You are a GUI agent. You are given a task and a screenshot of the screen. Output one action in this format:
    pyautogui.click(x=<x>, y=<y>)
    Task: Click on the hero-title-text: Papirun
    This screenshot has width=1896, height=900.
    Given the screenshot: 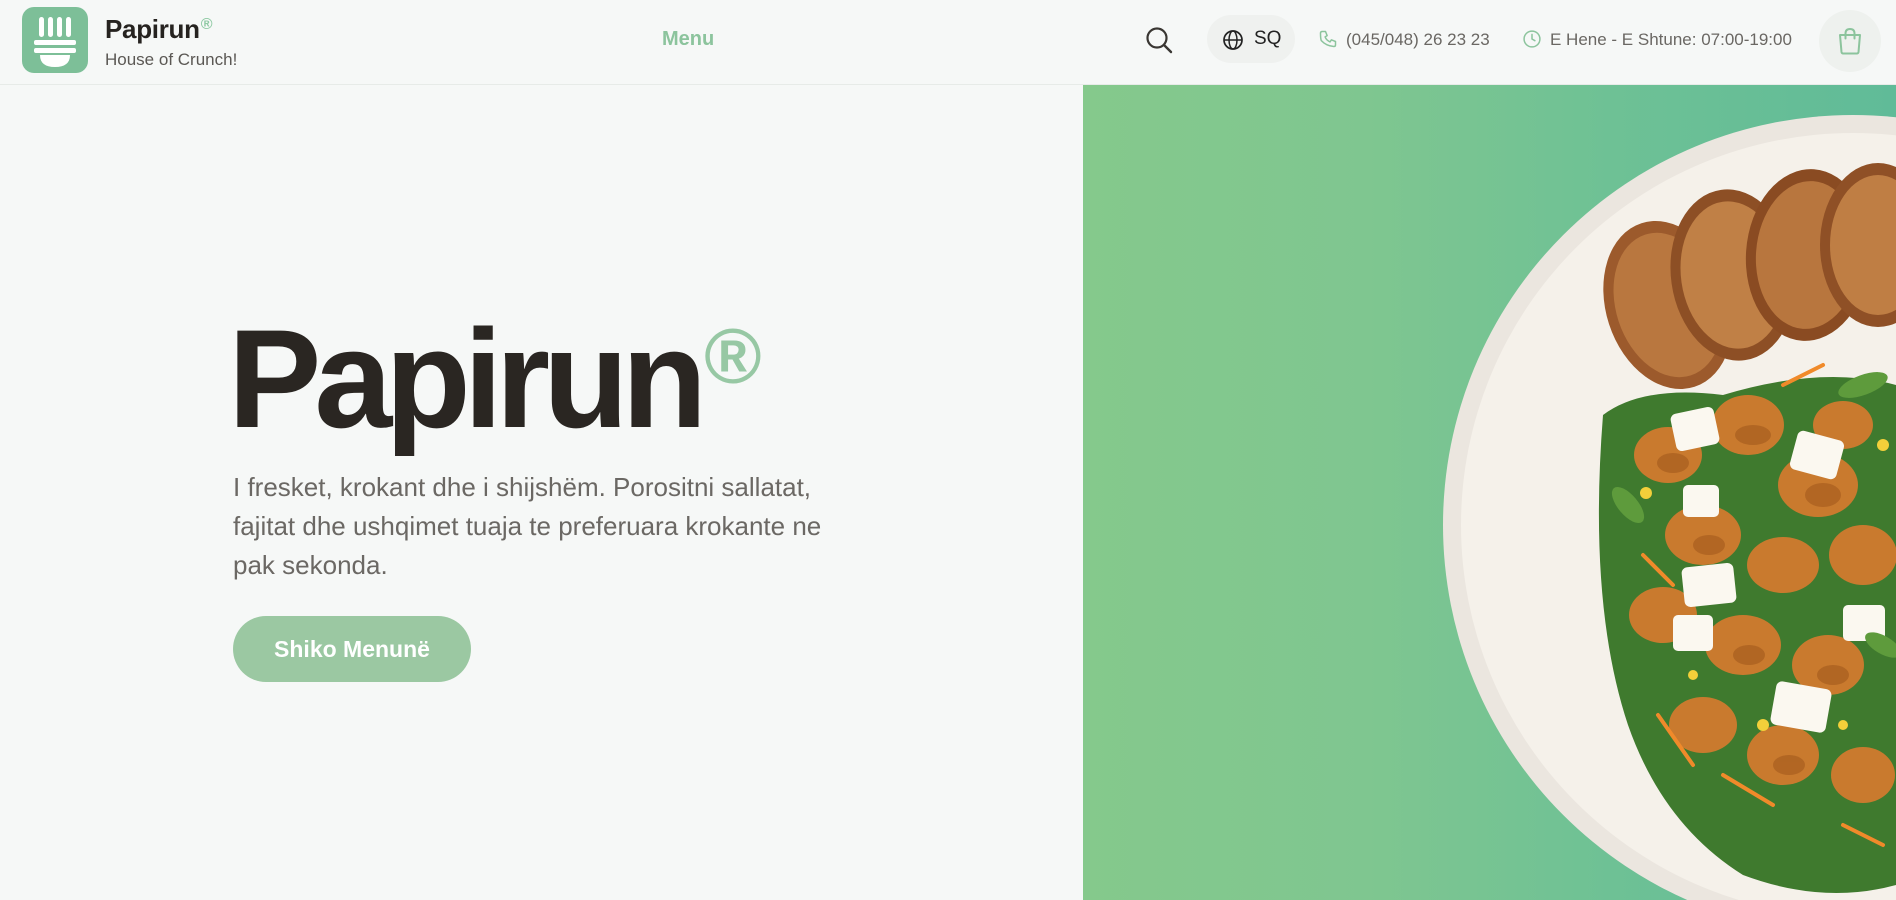 What is the action you would take?
    pyautogui.click(x=467, y=378)
    